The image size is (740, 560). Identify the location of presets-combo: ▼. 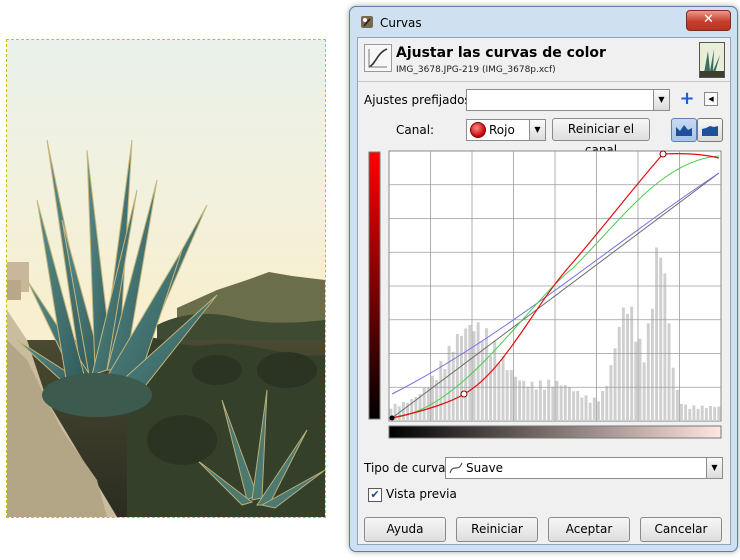
(568, 100).